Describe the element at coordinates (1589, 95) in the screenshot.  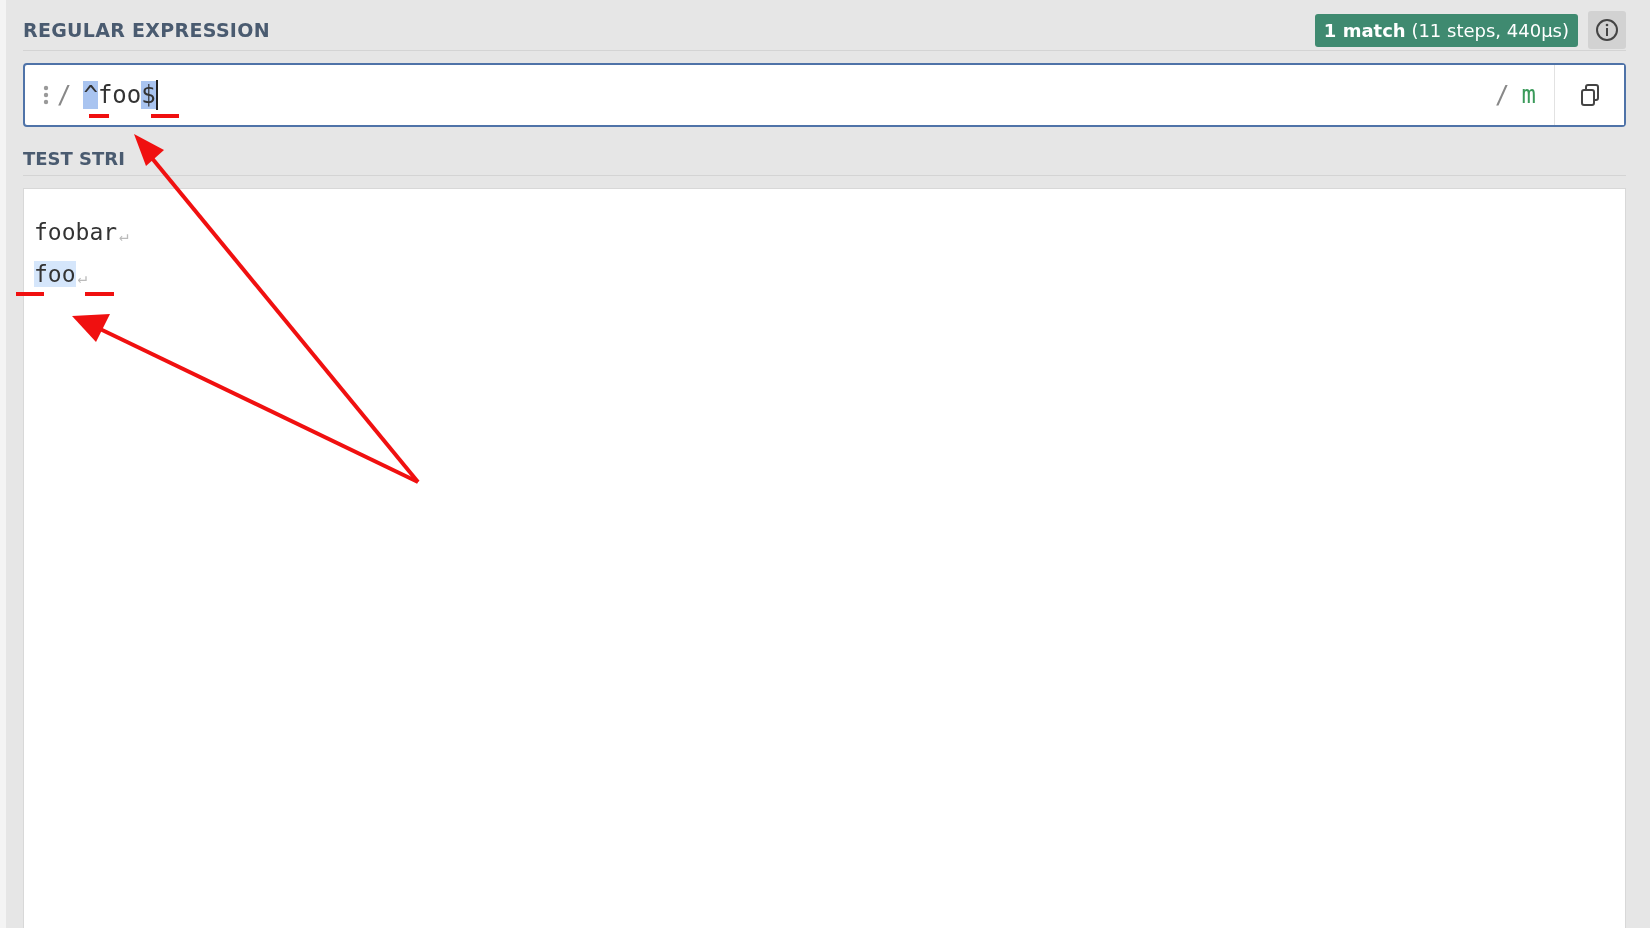
I see `copy-icon` at that location.